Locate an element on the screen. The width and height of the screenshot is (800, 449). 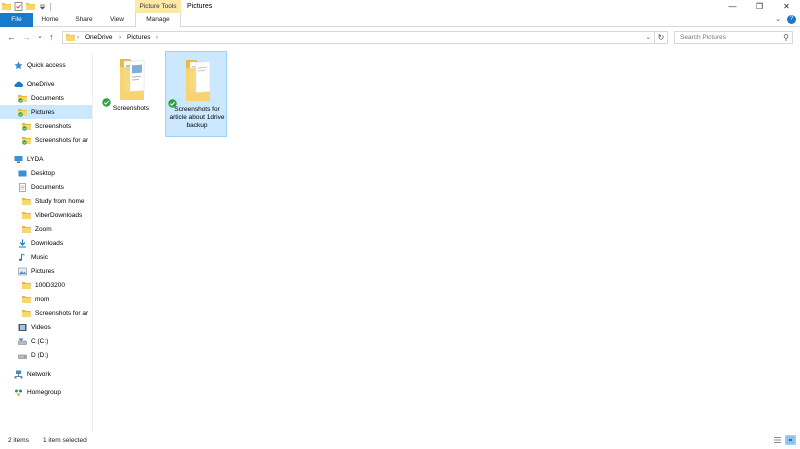
tab-home: Home is located at coordinates (50, 20).